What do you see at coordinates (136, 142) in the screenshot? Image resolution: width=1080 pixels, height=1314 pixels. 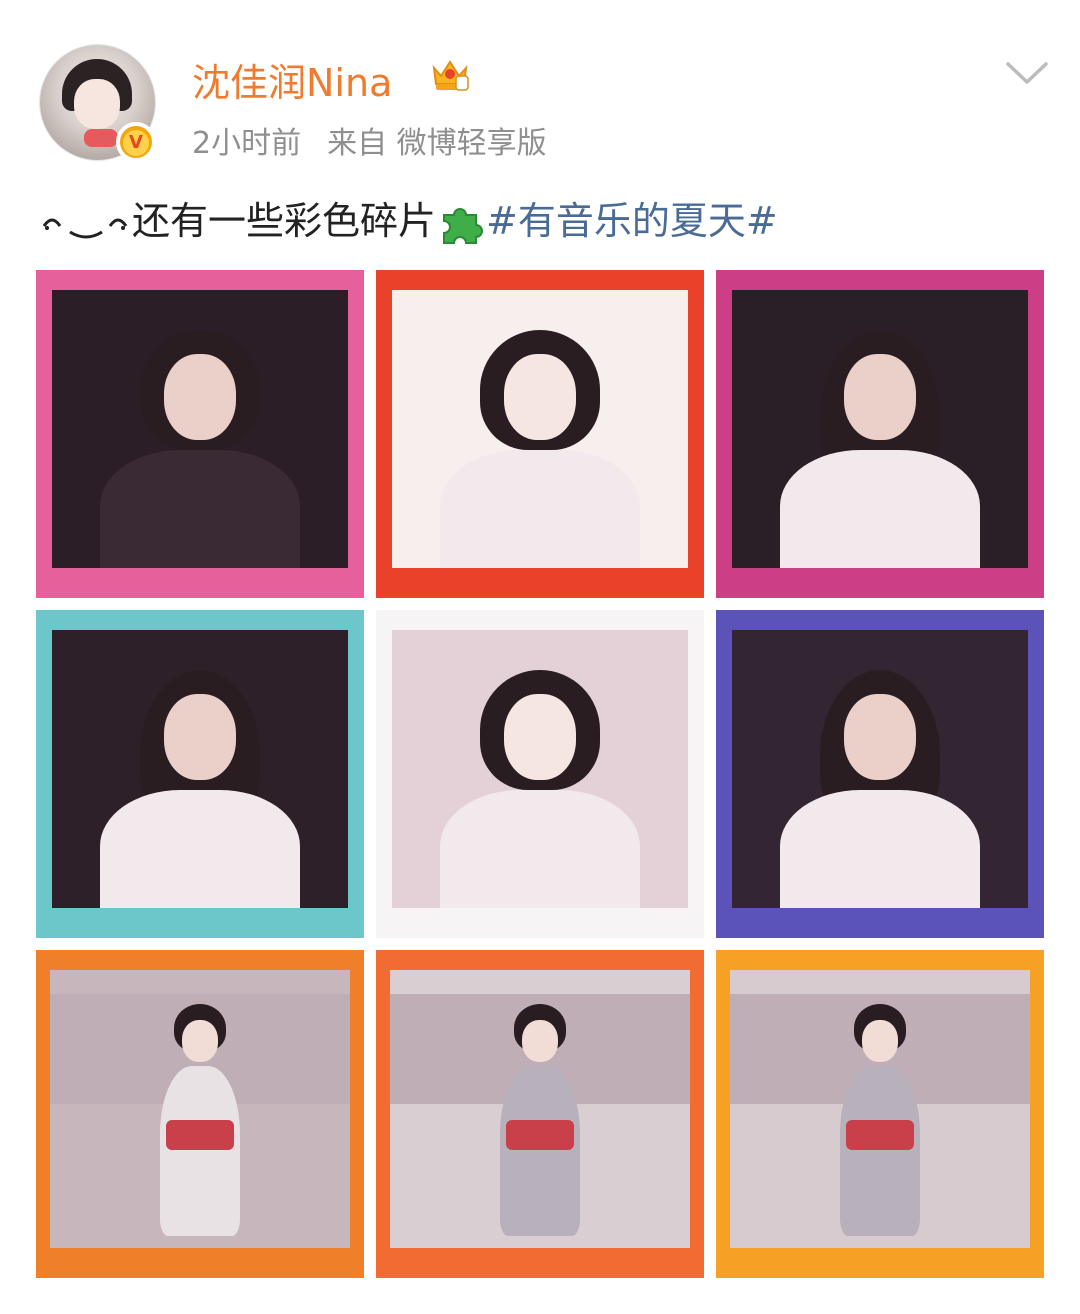 I see `verified-badge-icon: V` at bounding box center [136, 142].